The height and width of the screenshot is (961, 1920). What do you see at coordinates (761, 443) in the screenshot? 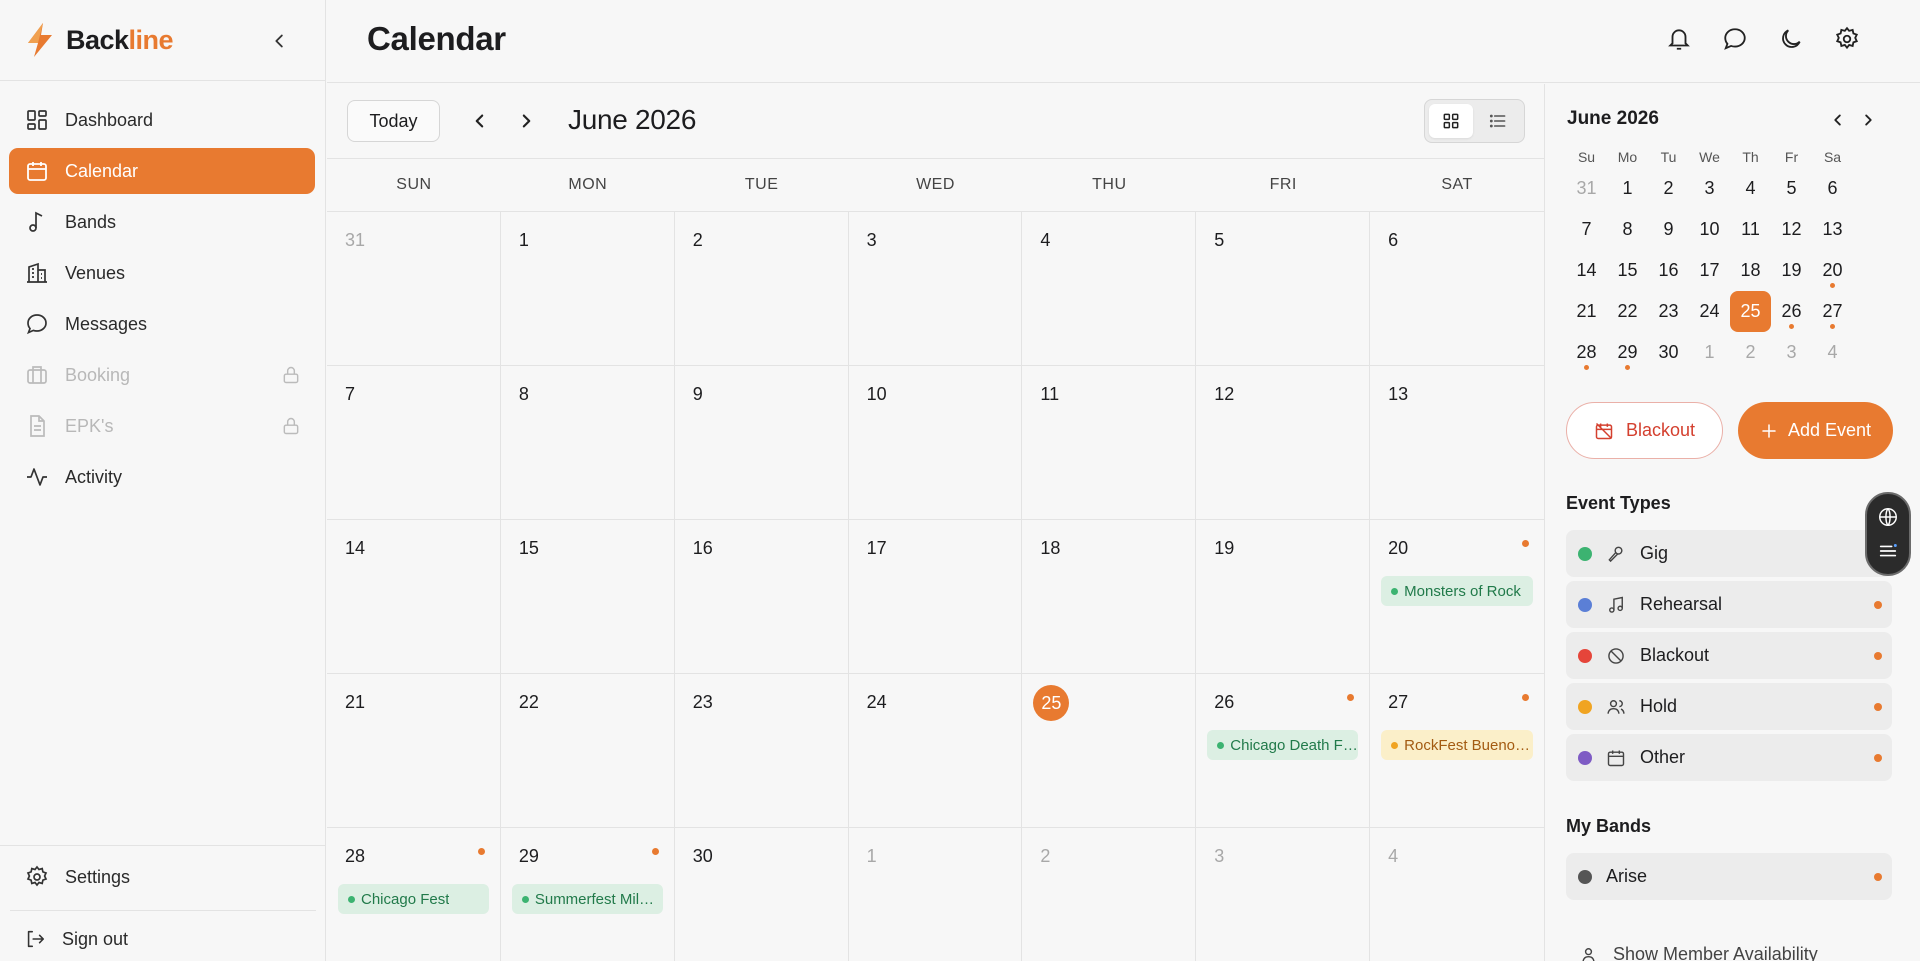
I see `day-cell: 9` at bounding box center [761, 443].